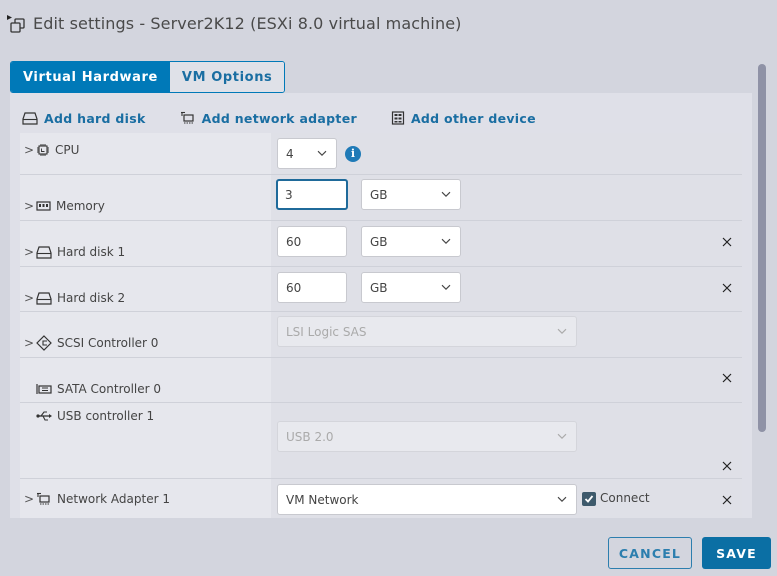 Image resolution: width=777 pixels, height=576 pixels. I want to click on remove-hard-disk-1-icon, so click(727, 242).